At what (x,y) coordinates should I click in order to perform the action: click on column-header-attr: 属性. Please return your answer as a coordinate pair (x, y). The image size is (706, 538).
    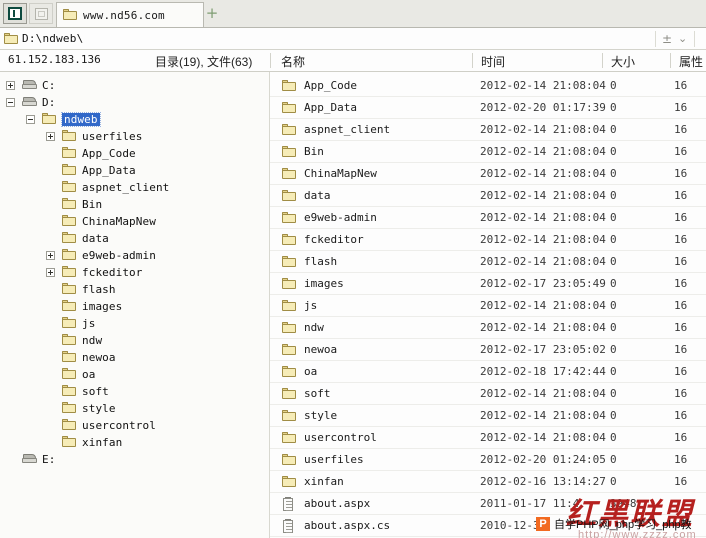
    Looking at the image, I should click on (691, 61).